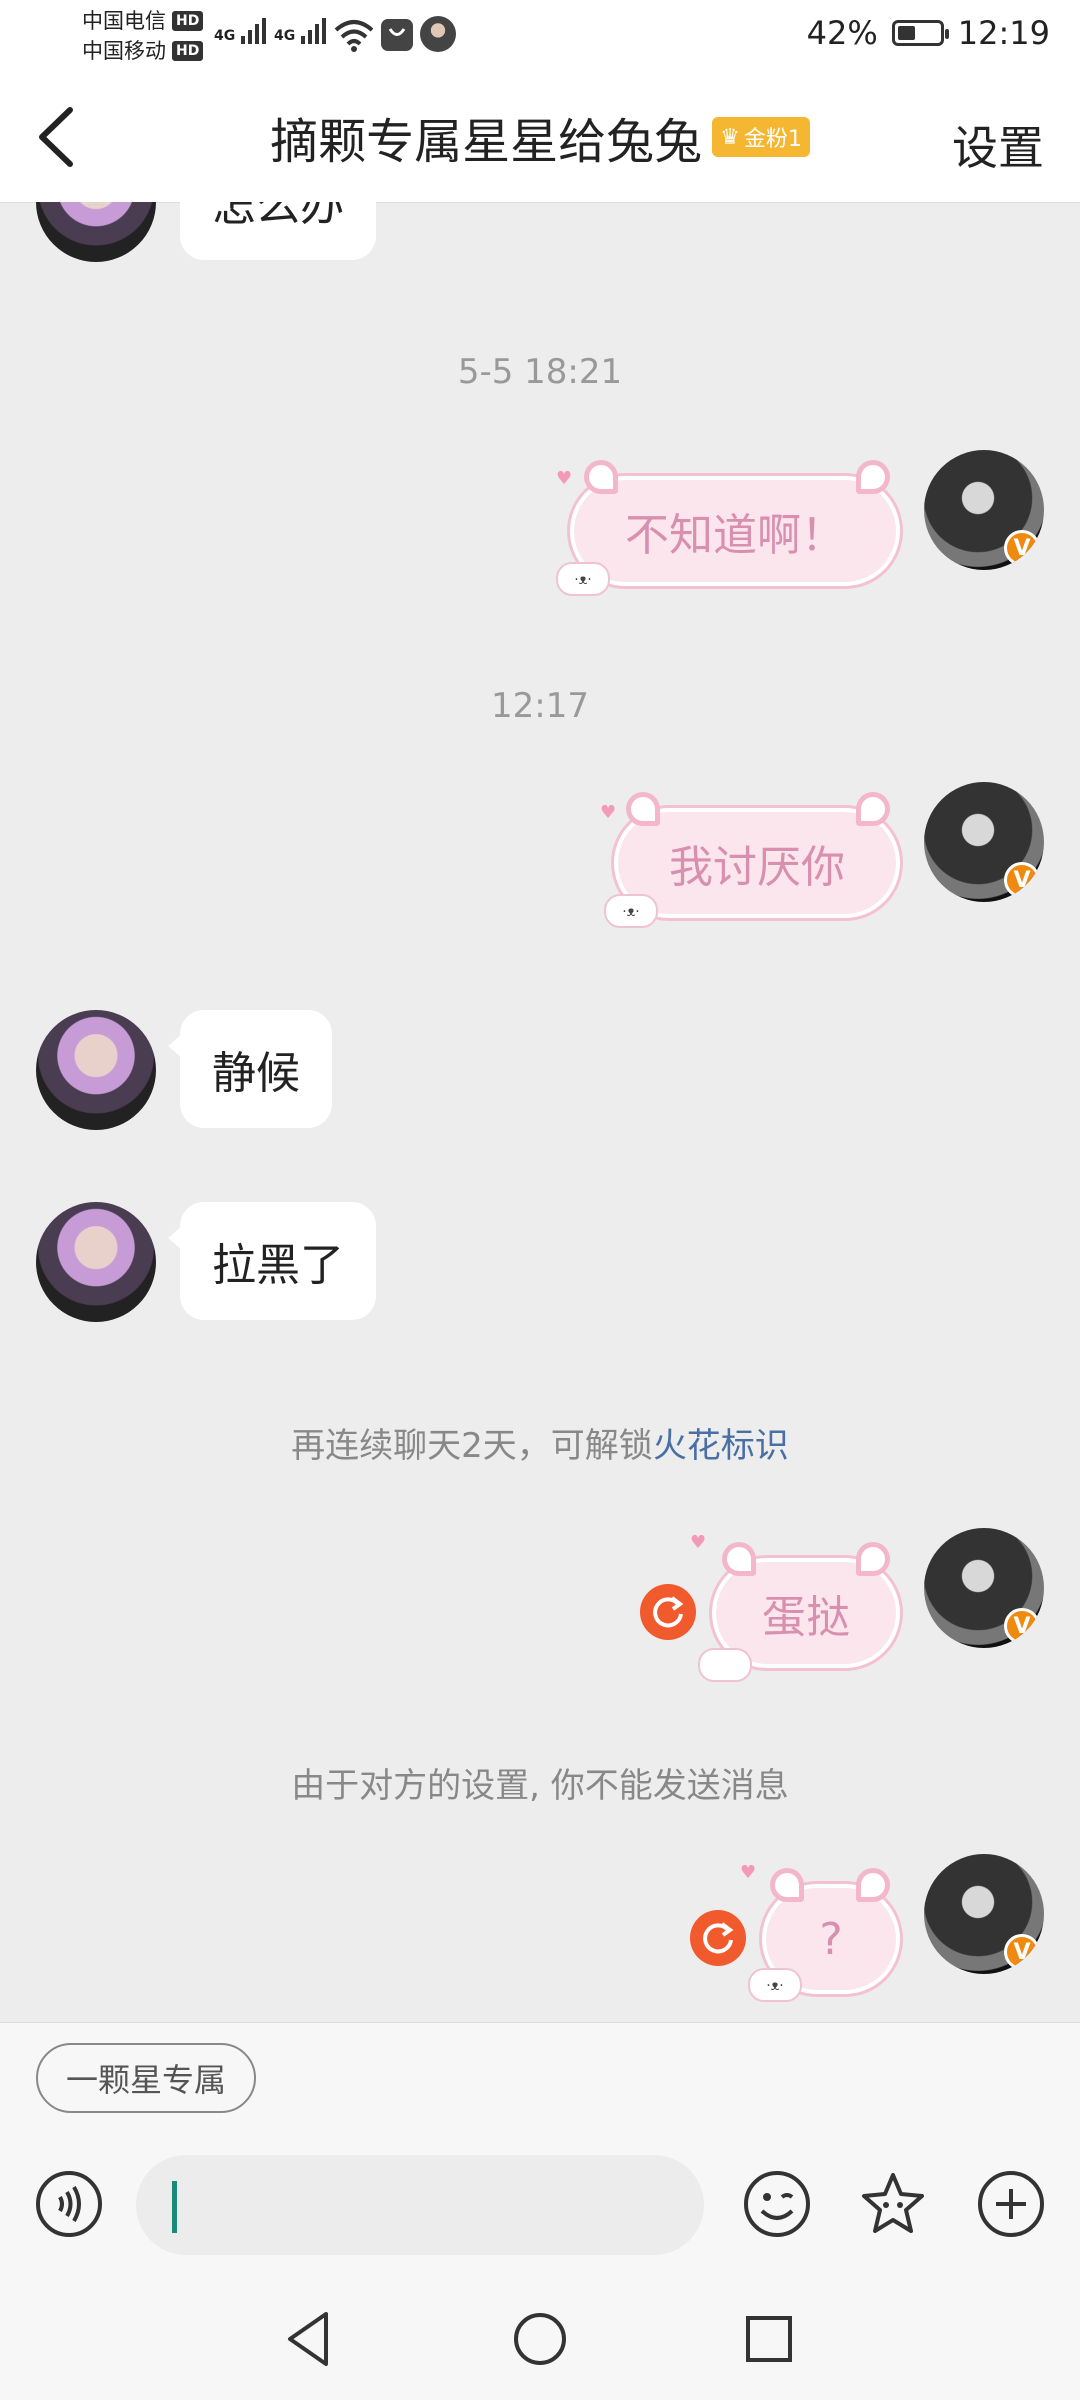  I want to click on message-text: 怎么办, so click(278, 216).